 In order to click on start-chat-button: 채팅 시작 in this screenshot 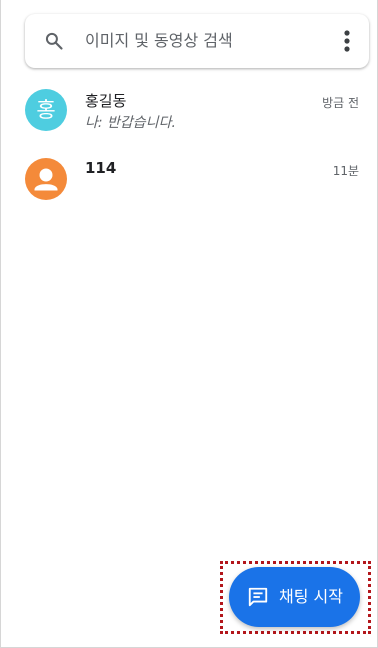, I will do `click(294, 597)`.